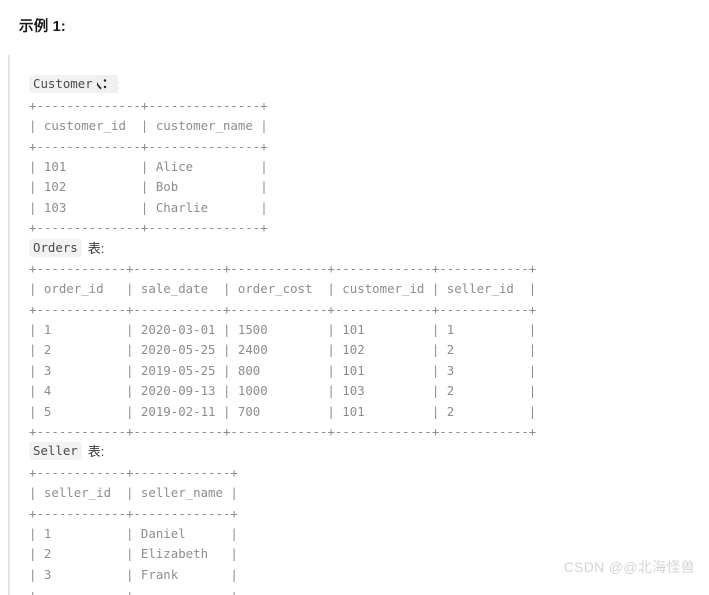 The height and width of the screenshot is (595, 709). What do you see at coordinates (133, 493) in the screenshot?
I see `table-header-row: | seller_id | seller_name |` at bounding box center [133, 493].